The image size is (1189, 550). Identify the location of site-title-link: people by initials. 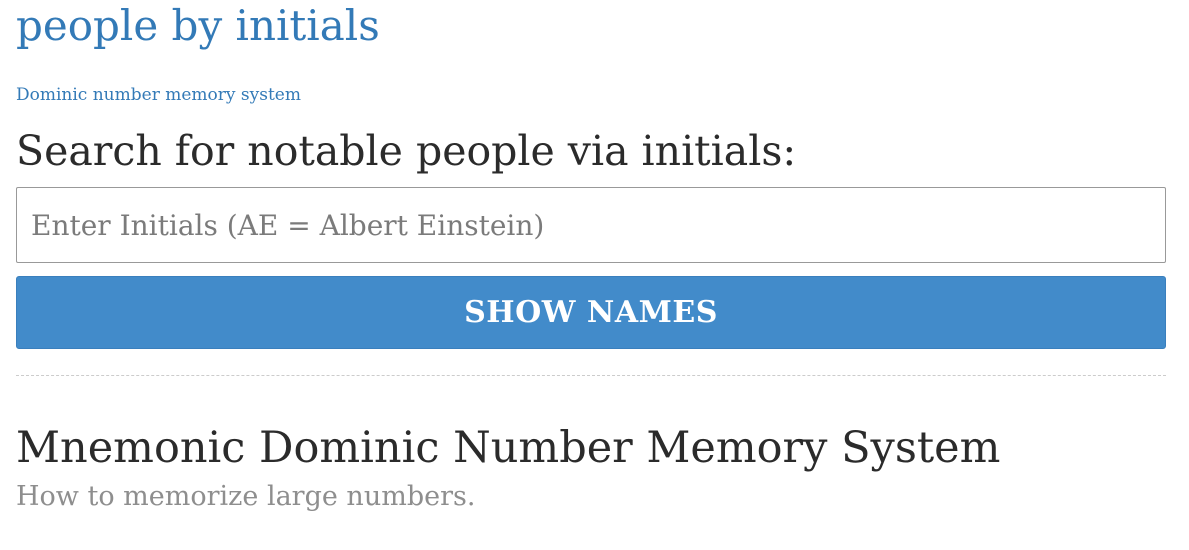
(591, 28).